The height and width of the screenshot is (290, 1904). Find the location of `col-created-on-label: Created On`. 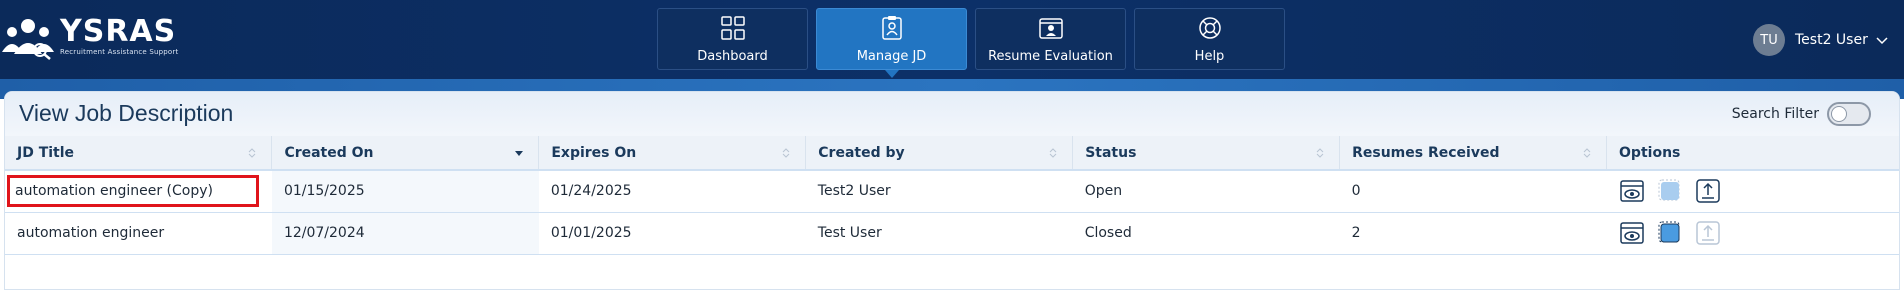

col-created-on-label: Created On is located at coordinates (329, 152).